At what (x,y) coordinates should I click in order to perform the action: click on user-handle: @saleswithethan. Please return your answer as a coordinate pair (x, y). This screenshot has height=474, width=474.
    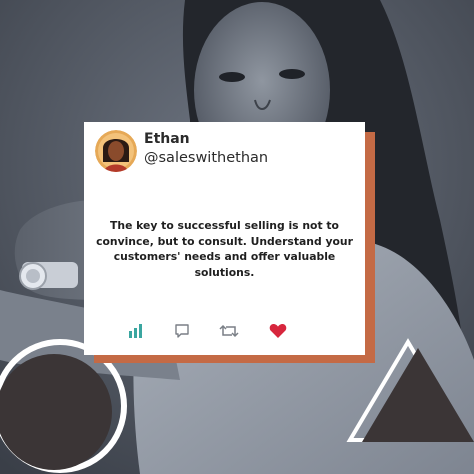
    Looking at the image, I should click on (206, 158).